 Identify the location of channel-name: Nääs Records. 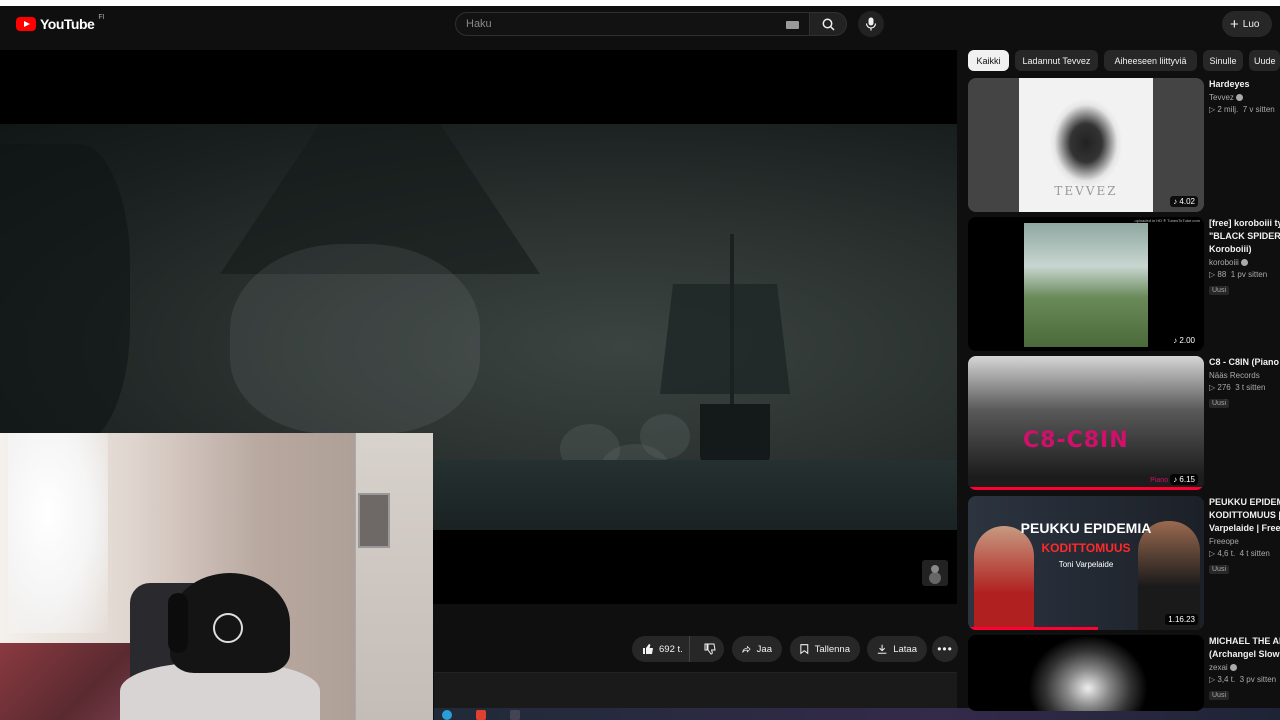
(1234, 375).